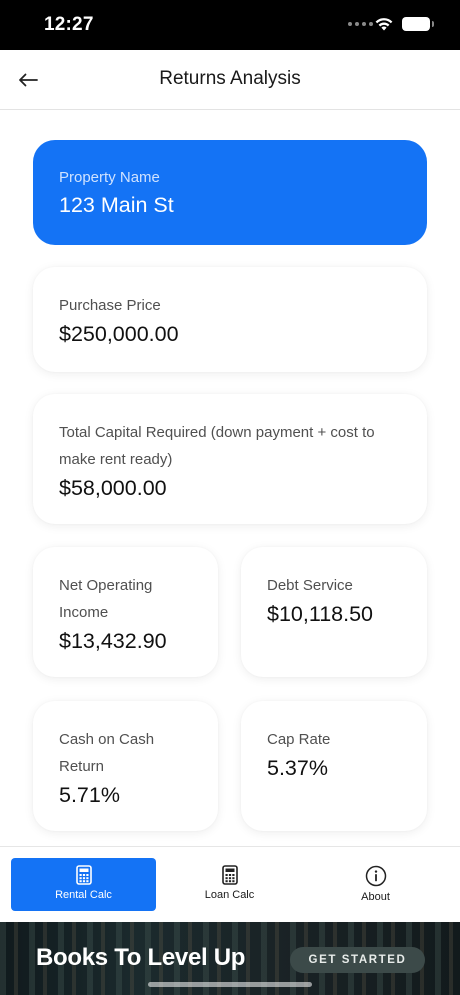 The height and width of the screenshot is (995, 460). What do you see at coordinates (375, 897) in the screenshot?
I see `tab-about-label: About` at bounding box center [375, 897].